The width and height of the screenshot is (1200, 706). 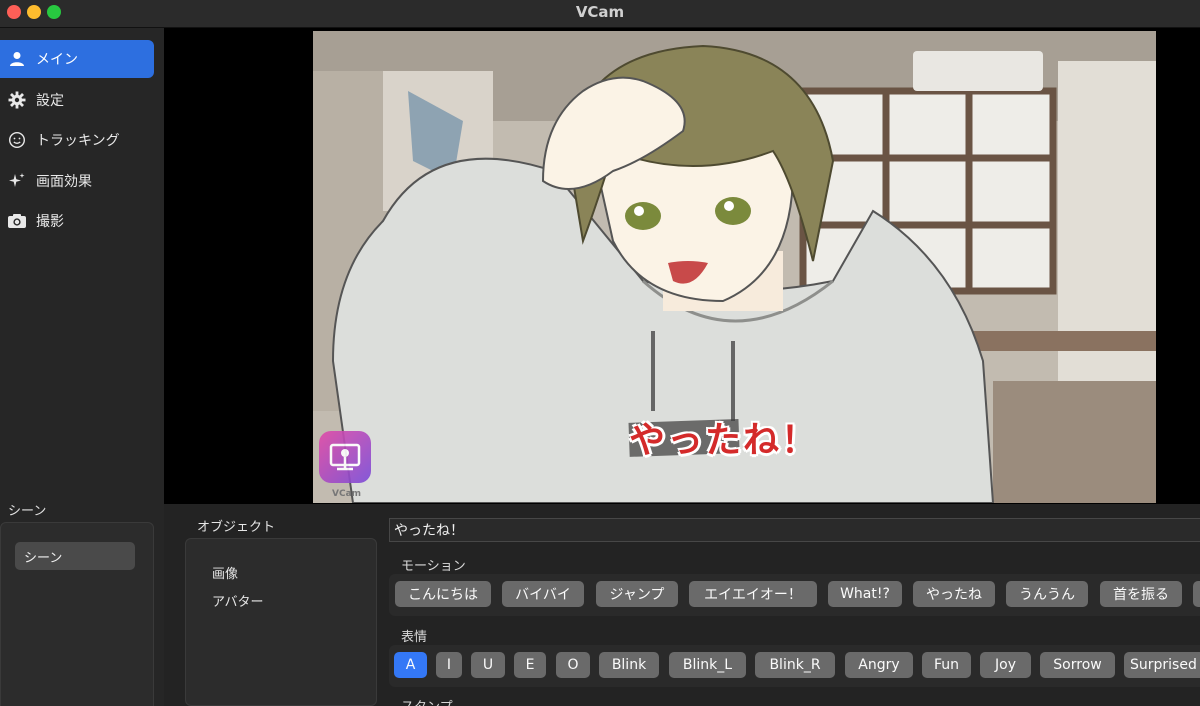 I want to click on sidebar: メイン 設定 トラッキング 画面効果 撮影 シーン シーン, so click(x=82, y=367).